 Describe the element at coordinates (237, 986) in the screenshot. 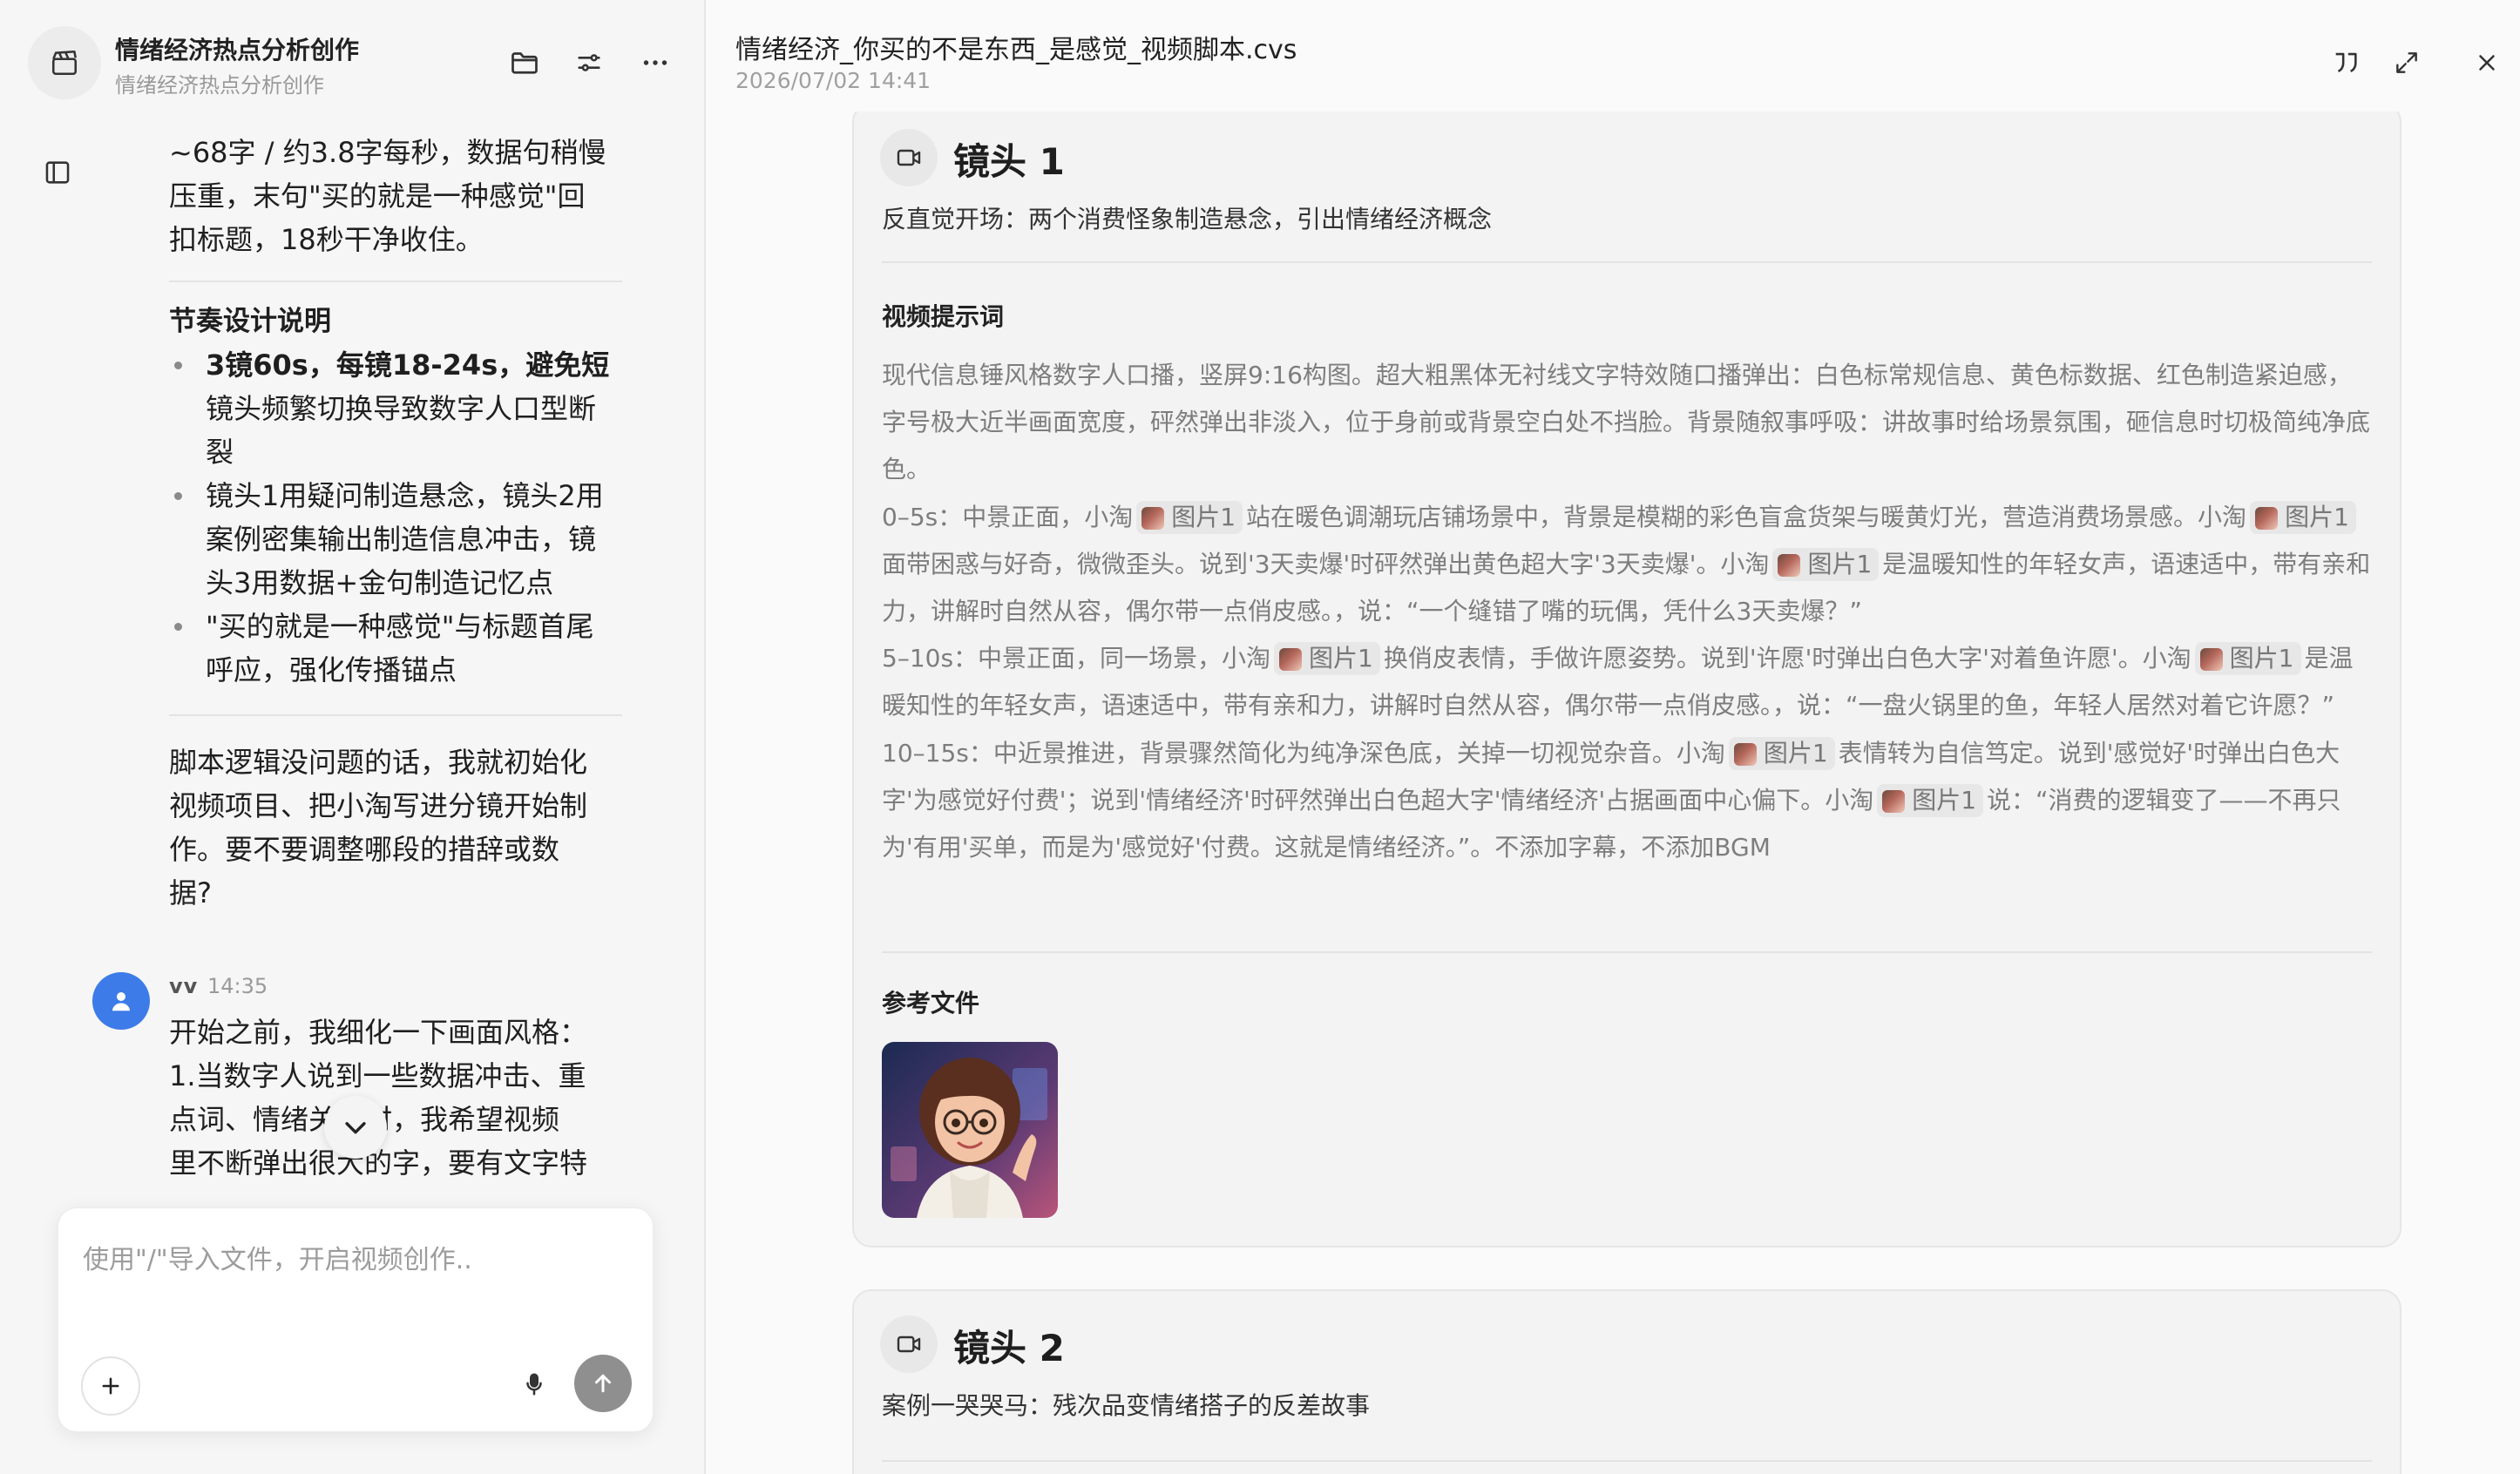

I see `message-time: 14:35` at that location.